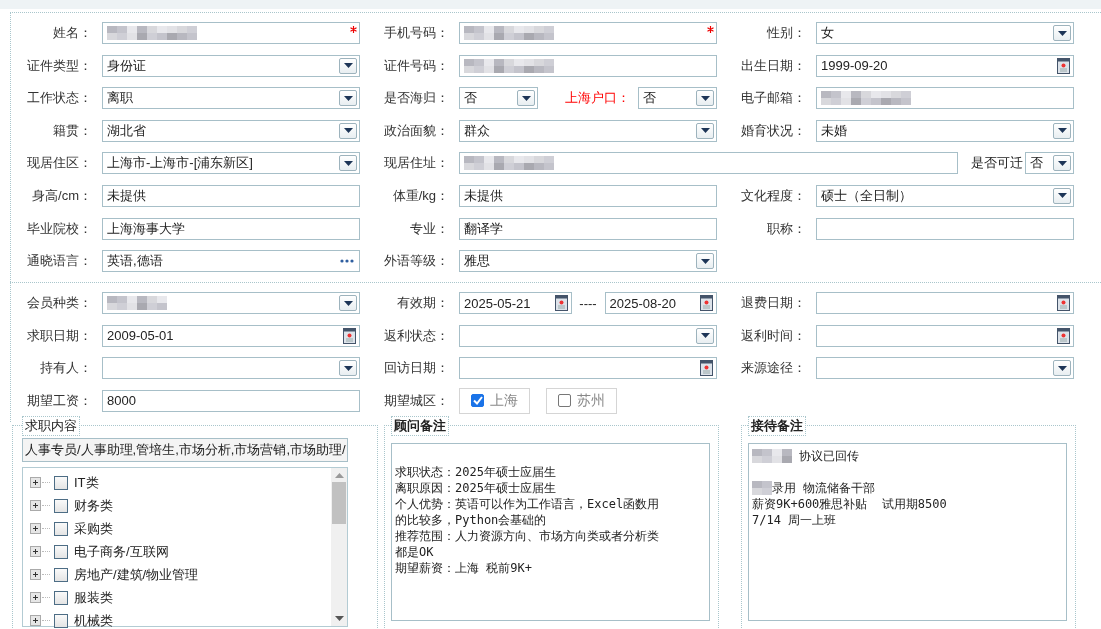 The height and width of the screenshot is (629, 1101). I want to click on field-label: 证件号码：, so click(416, 65).